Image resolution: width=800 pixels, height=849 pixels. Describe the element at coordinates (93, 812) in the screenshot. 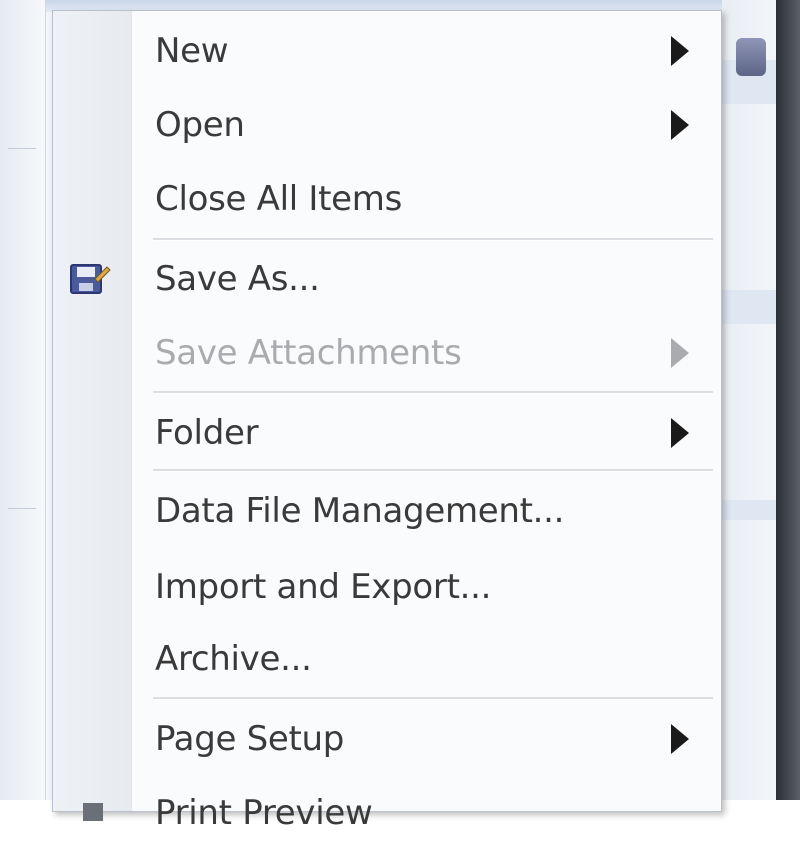

I see `print-preview-icon` at that location.